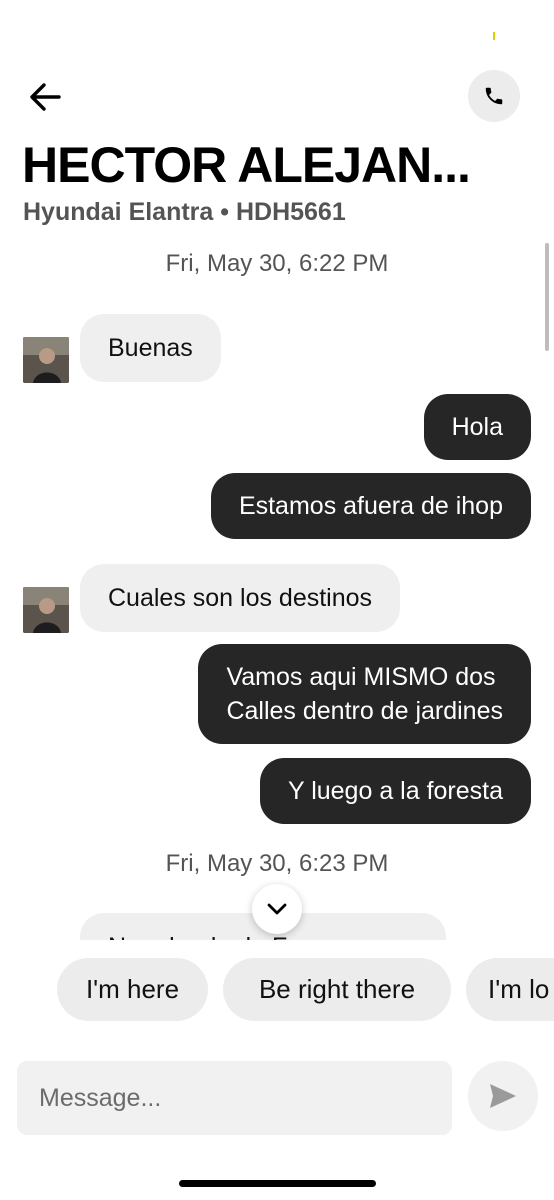 The height and width of the screenshot is (1200, 554). What do you see at coordinates (184, 212) in the screenshot?
I see `vehicle-info: Hyundai Elantra • HDH5661` at bounding box center [184, 212].